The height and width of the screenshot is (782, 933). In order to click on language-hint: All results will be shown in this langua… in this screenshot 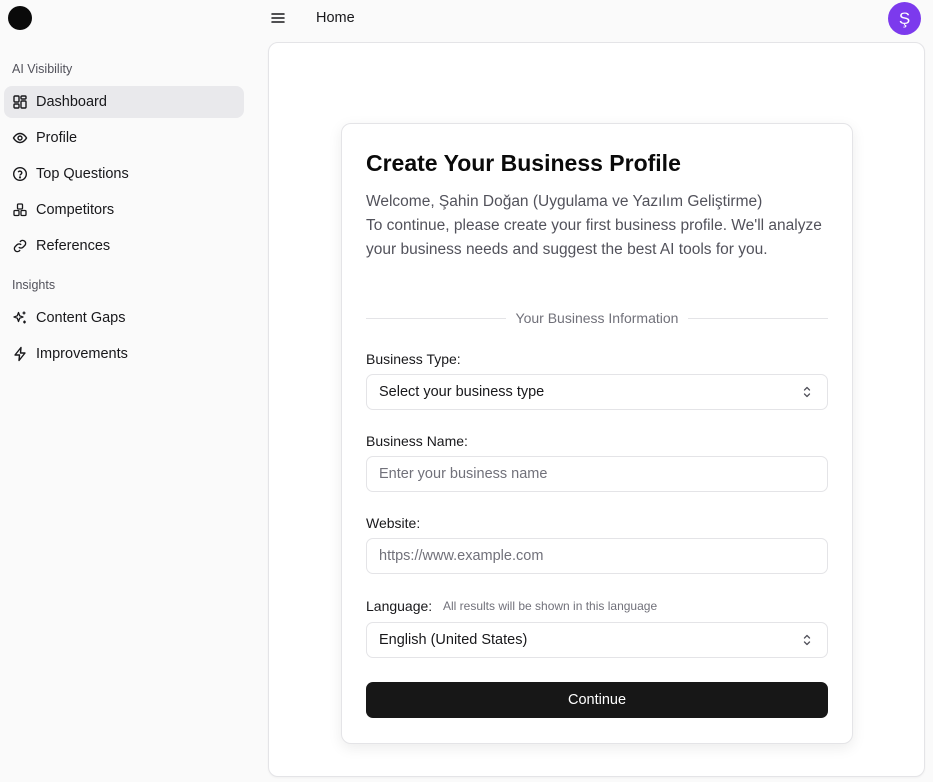, I will do `click(550, 606)`.